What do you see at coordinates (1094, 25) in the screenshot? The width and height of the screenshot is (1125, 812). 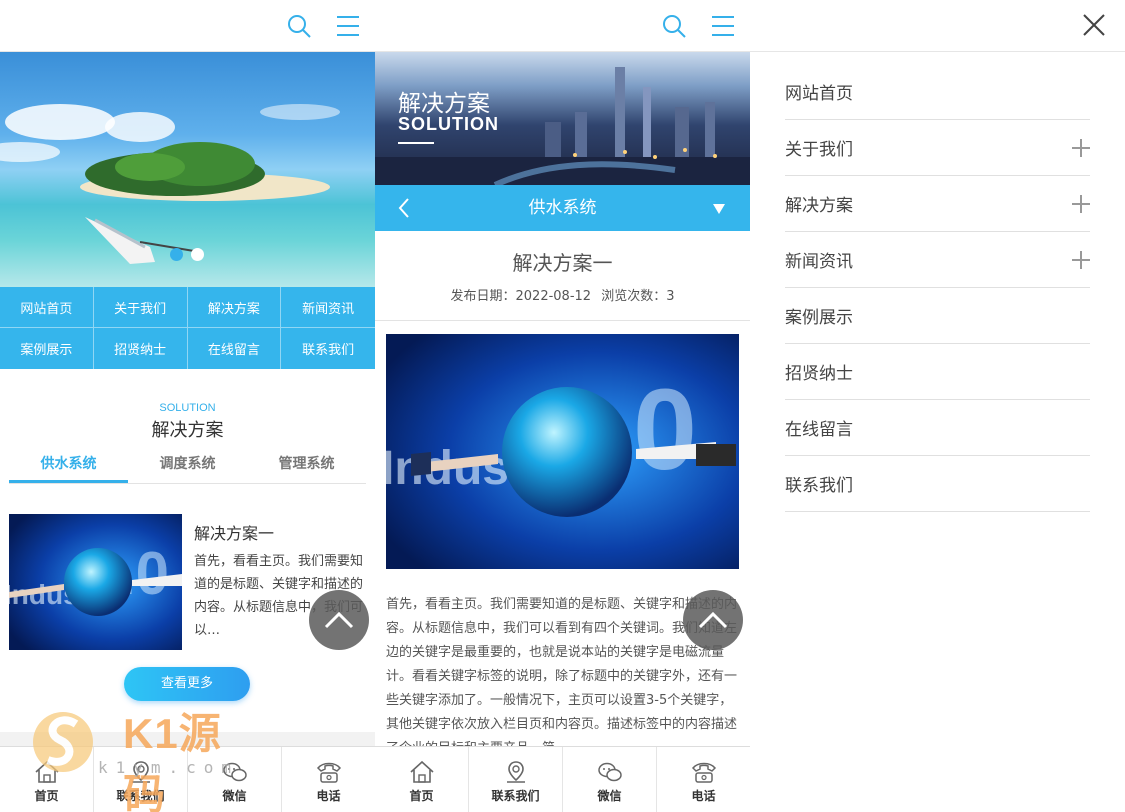 I see `close-icon` at bounding box center [1094, 25].